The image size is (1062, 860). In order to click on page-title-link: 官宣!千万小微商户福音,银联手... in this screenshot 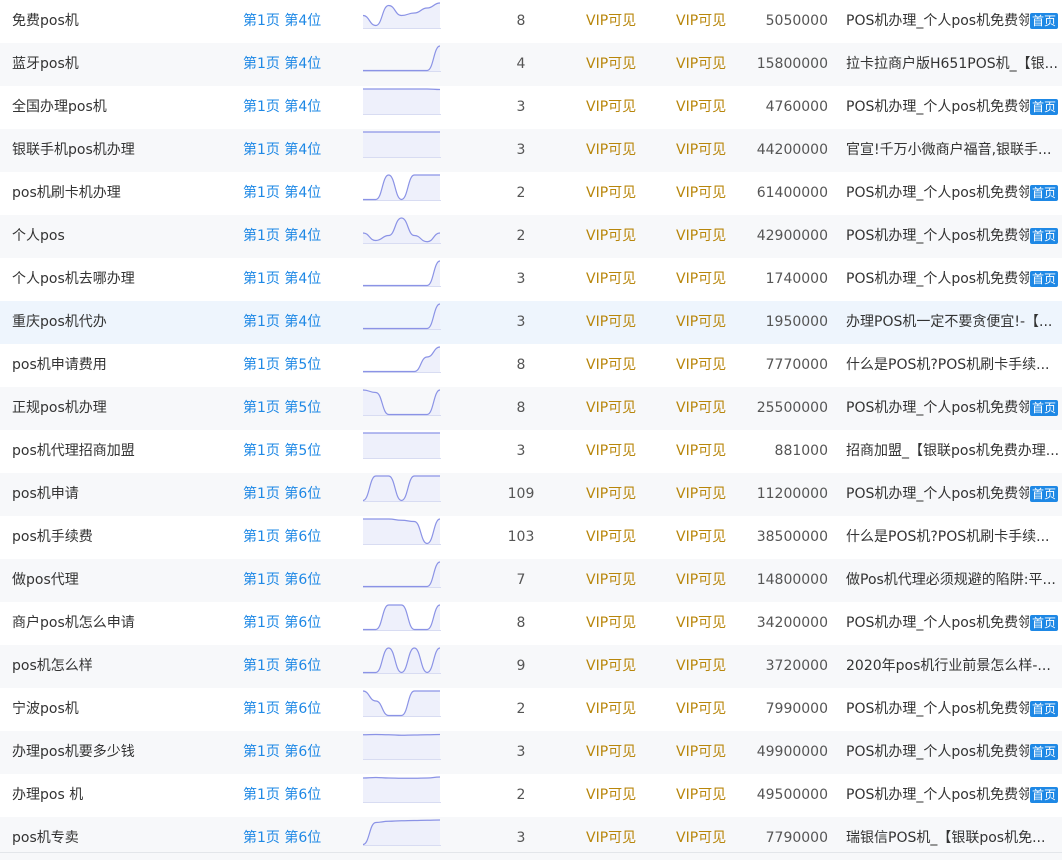, I will do `click(954, 150)`.